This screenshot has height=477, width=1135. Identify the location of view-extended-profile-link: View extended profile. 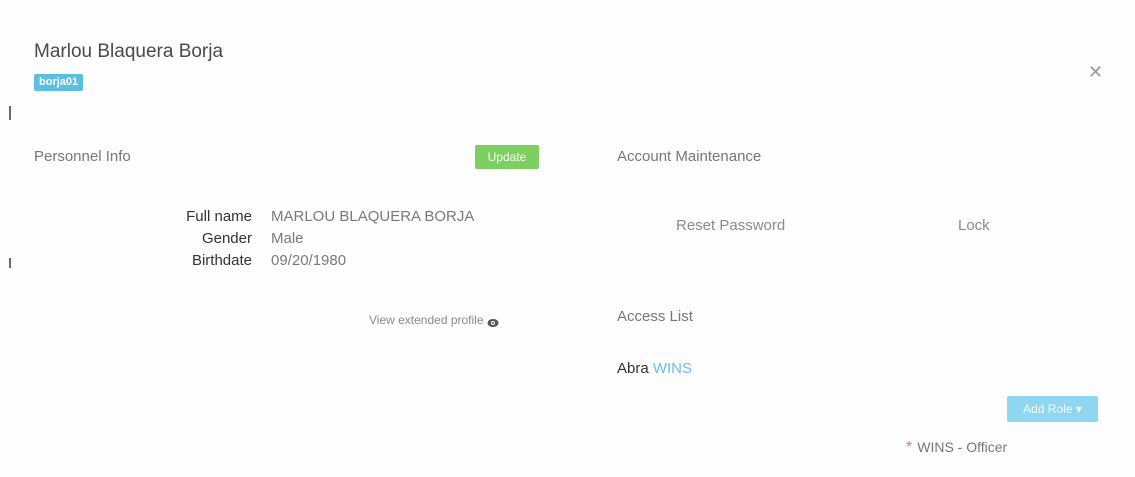
(434, 320).